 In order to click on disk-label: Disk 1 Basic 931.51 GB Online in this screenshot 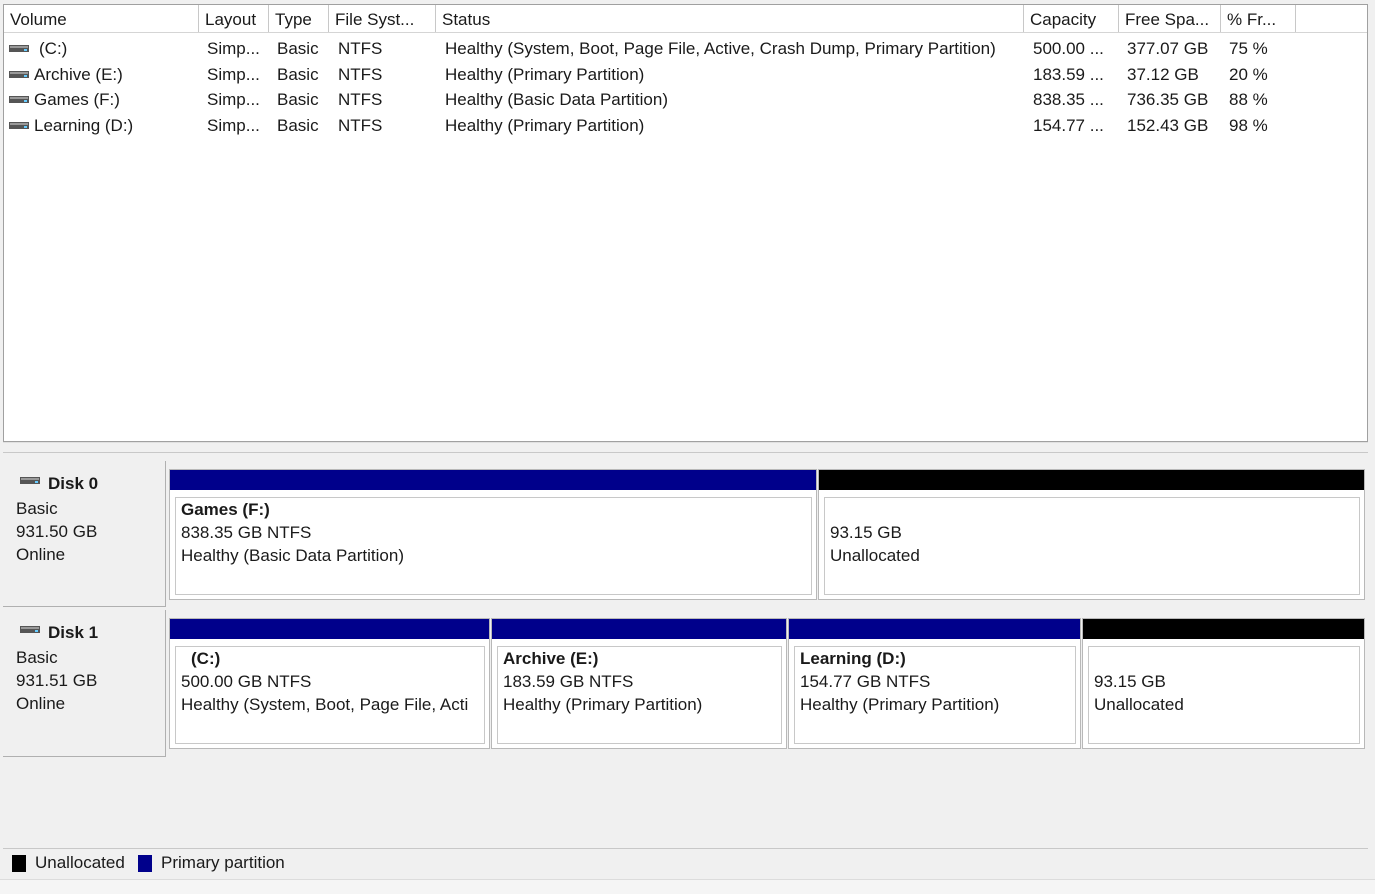, I will do `click(84, 683)`.